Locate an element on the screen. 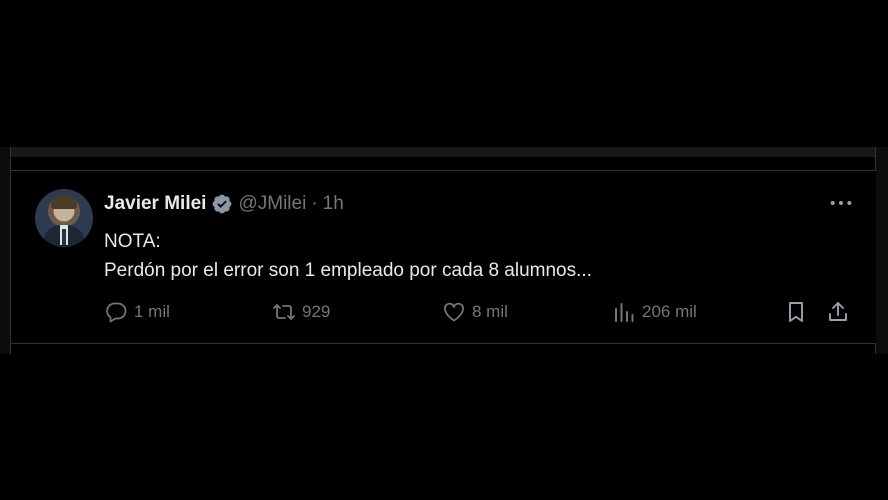  window-frame-top is located at coordinates (444, 152).